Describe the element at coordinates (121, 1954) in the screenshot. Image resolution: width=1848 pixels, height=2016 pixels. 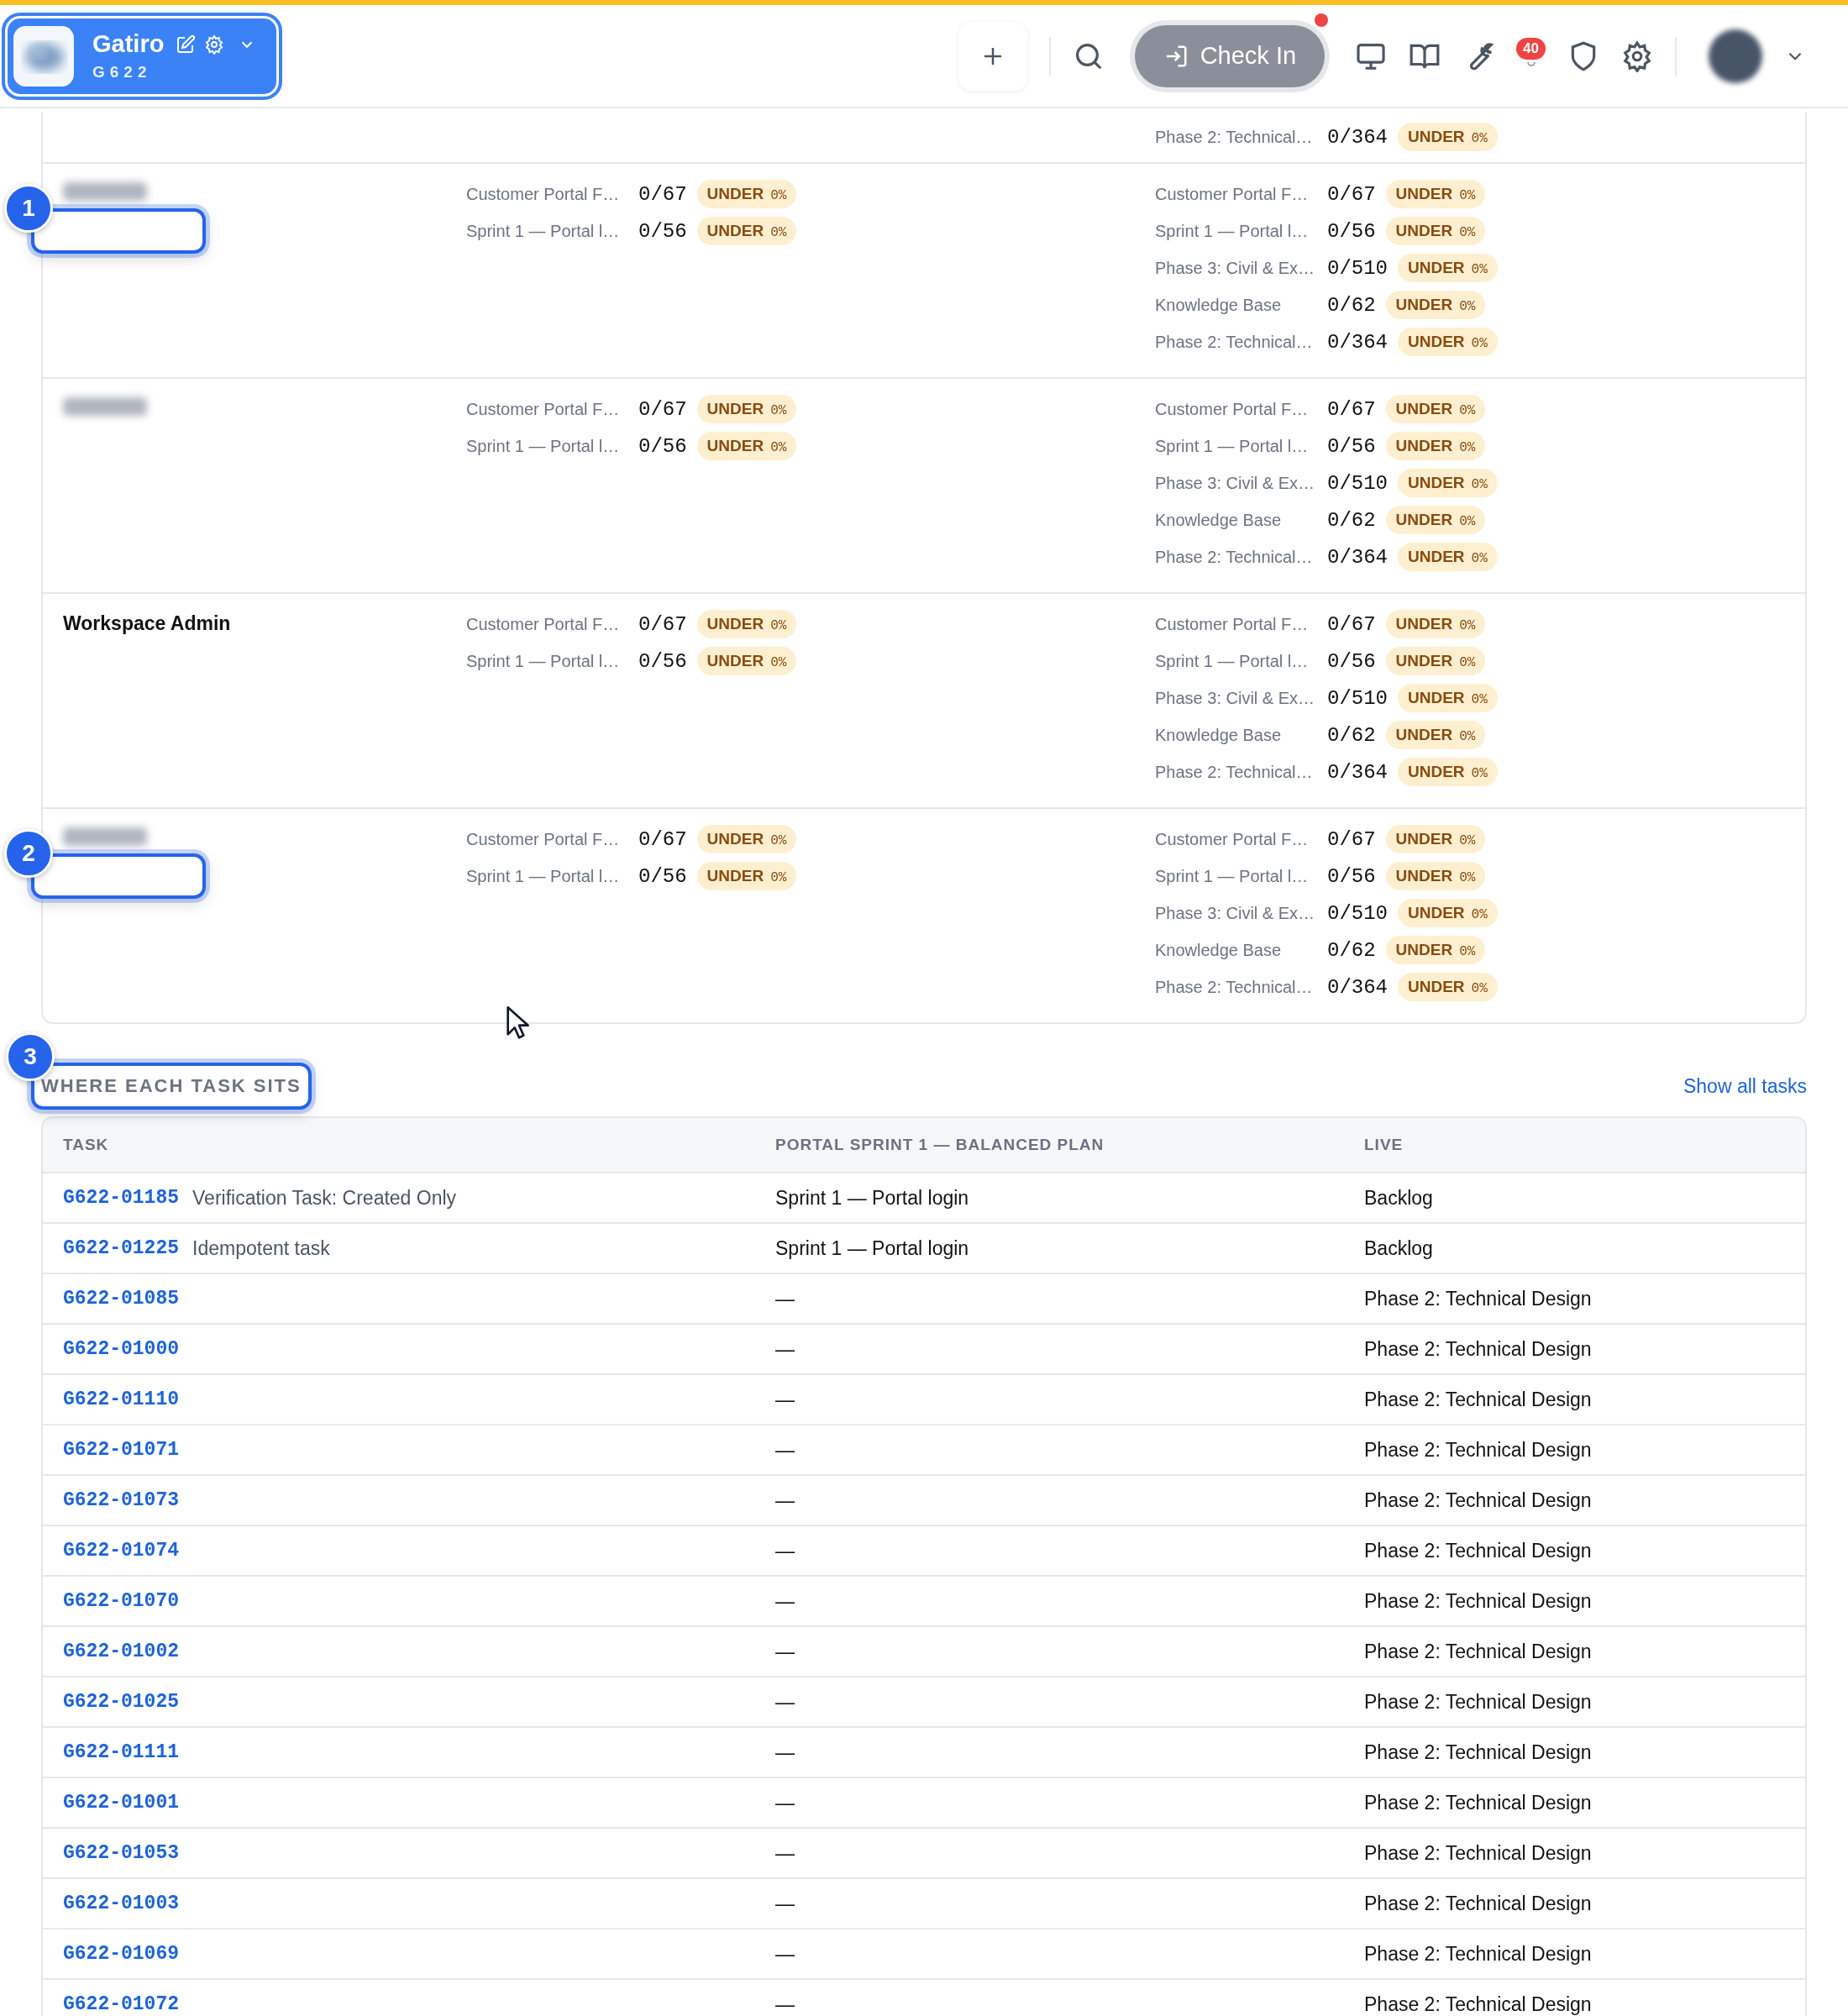
I see `task-id-link: G622-01069` at that location.